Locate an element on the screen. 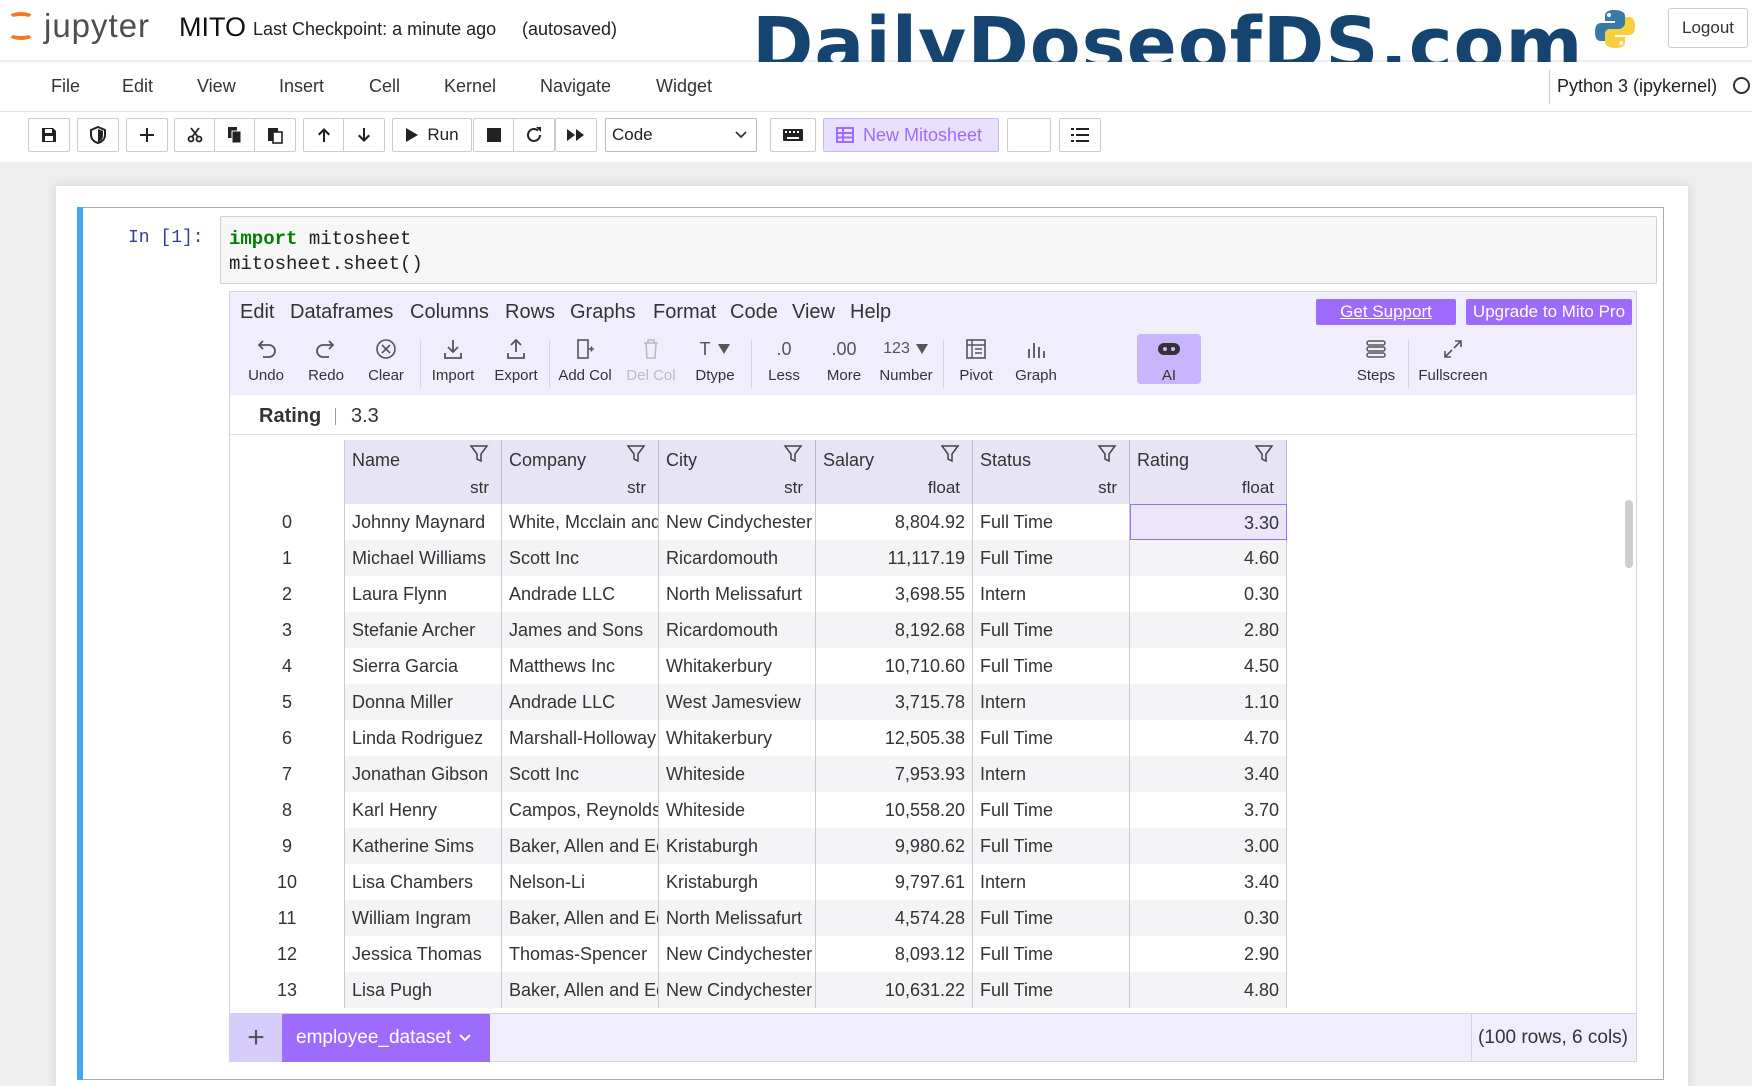 This screenshot has width=1752, height=1086. clear-button: Clear is located at coordinates (386, 363).